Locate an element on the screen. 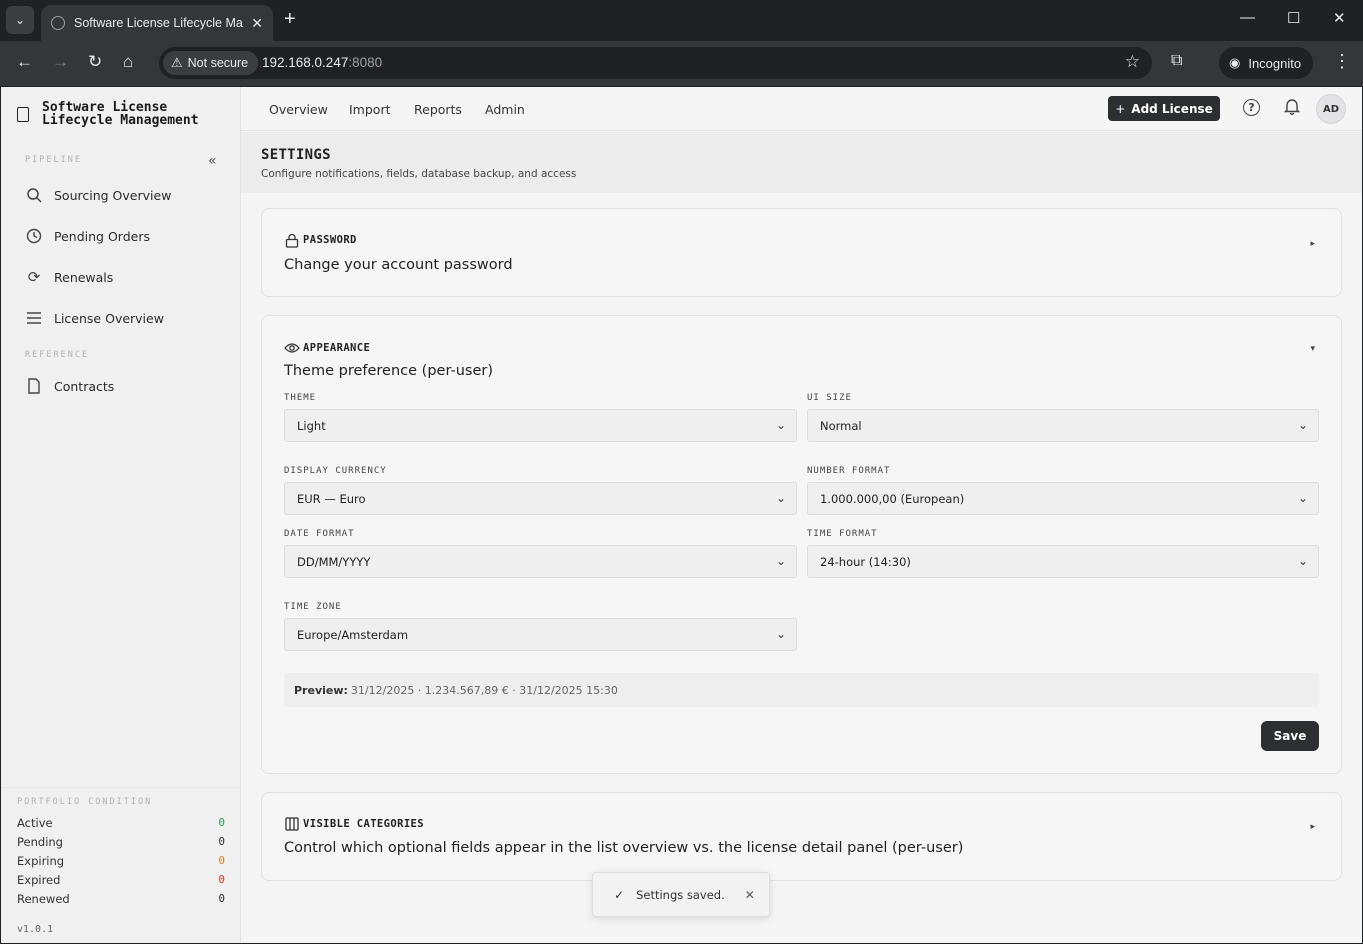 This screenshot has height=944, width=1363. stat-expiring: Expiring 0 is located at coordinates (121, 861).